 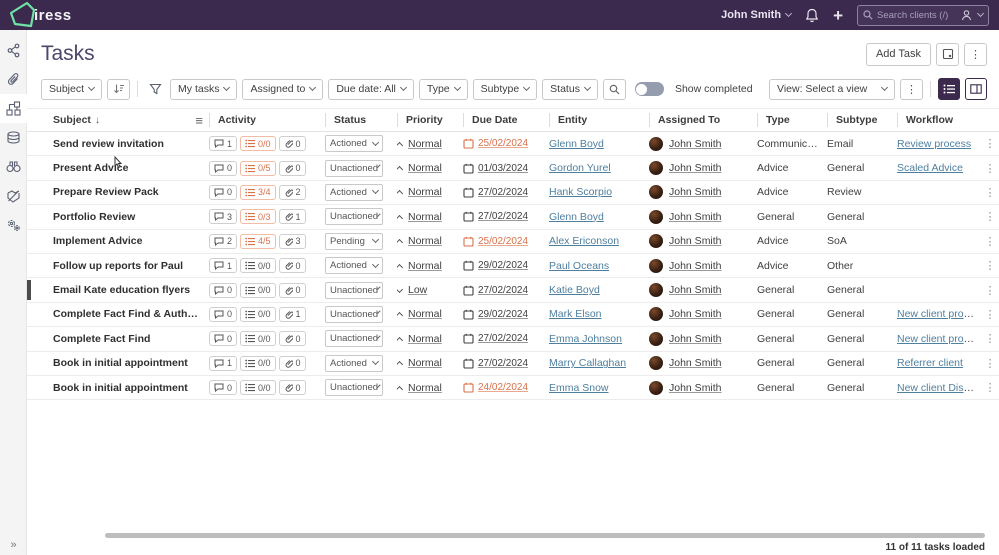 I want to click on status-dropdown: Status, so click(x=570, y=89).